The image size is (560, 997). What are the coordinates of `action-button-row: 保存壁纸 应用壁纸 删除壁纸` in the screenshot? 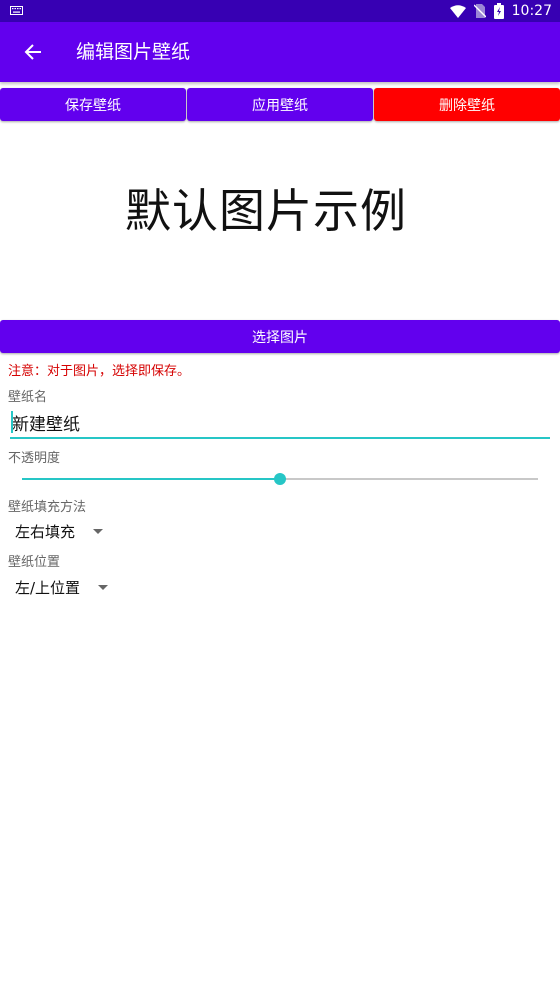 It's located at (280, 104).